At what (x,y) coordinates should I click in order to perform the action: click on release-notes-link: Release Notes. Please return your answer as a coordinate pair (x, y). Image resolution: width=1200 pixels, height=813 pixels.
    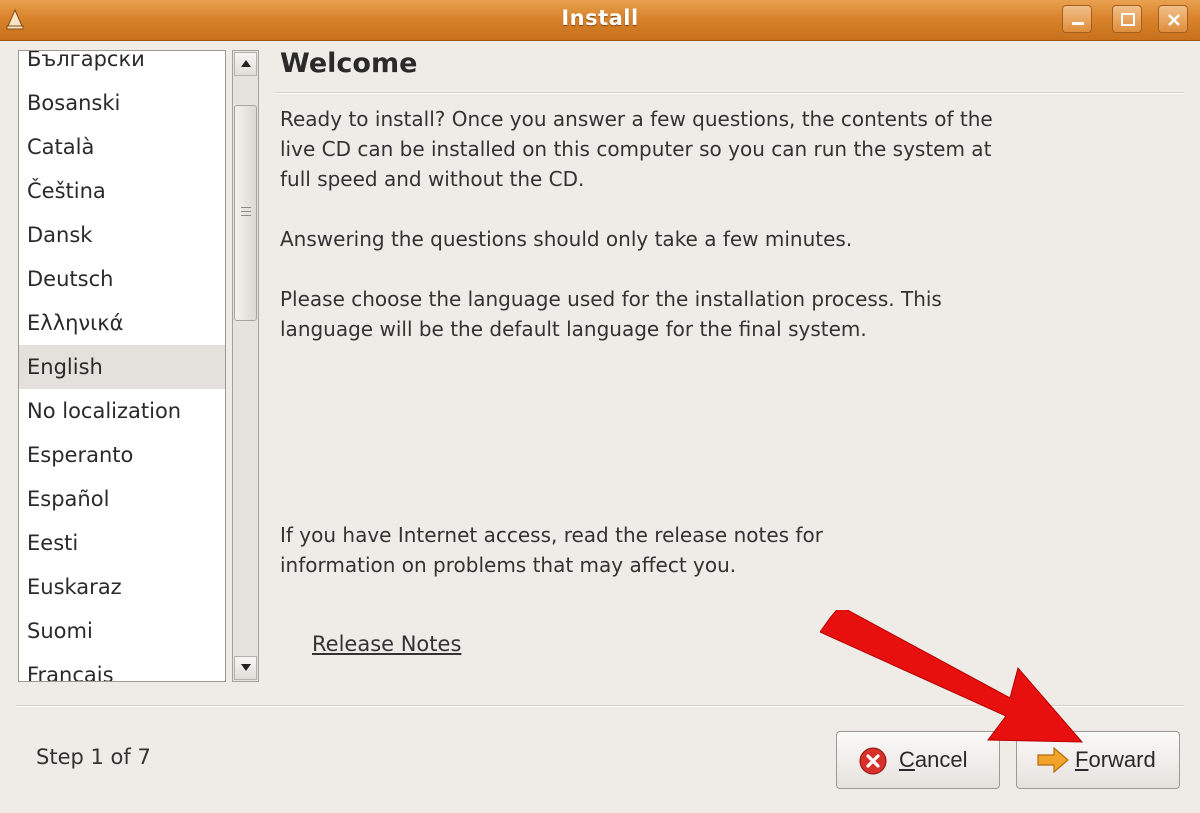
    Looking at the image, I should click on (386, 644).